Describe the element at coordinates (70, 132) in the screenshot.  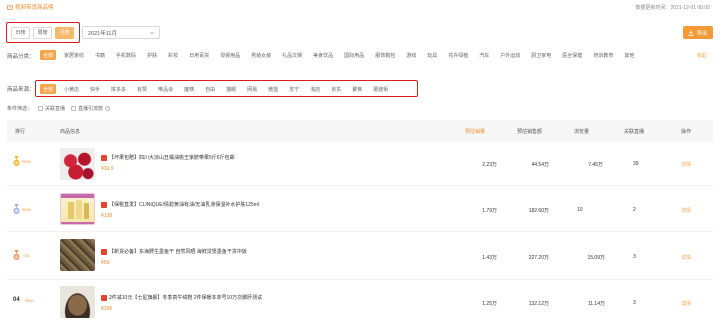
I see `header-product: 商品信息` at that location.